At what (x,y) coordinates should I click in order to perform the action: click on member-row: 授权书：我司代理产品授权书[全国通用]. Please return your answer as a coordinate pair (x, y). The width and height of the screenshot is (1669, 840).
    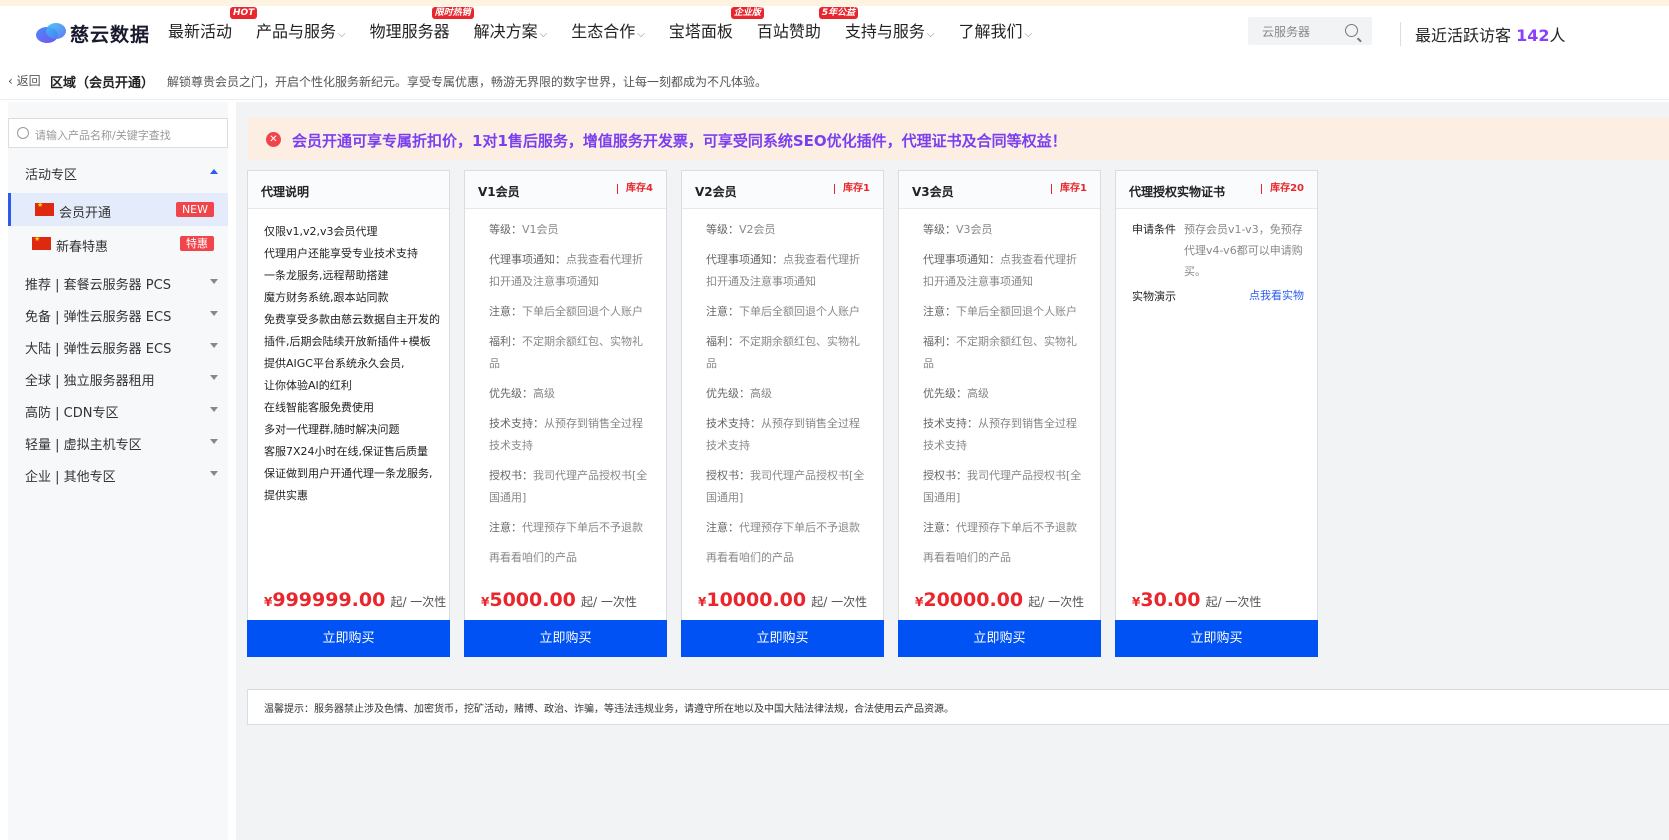
    Looking at the image, I should click on (788, 487).